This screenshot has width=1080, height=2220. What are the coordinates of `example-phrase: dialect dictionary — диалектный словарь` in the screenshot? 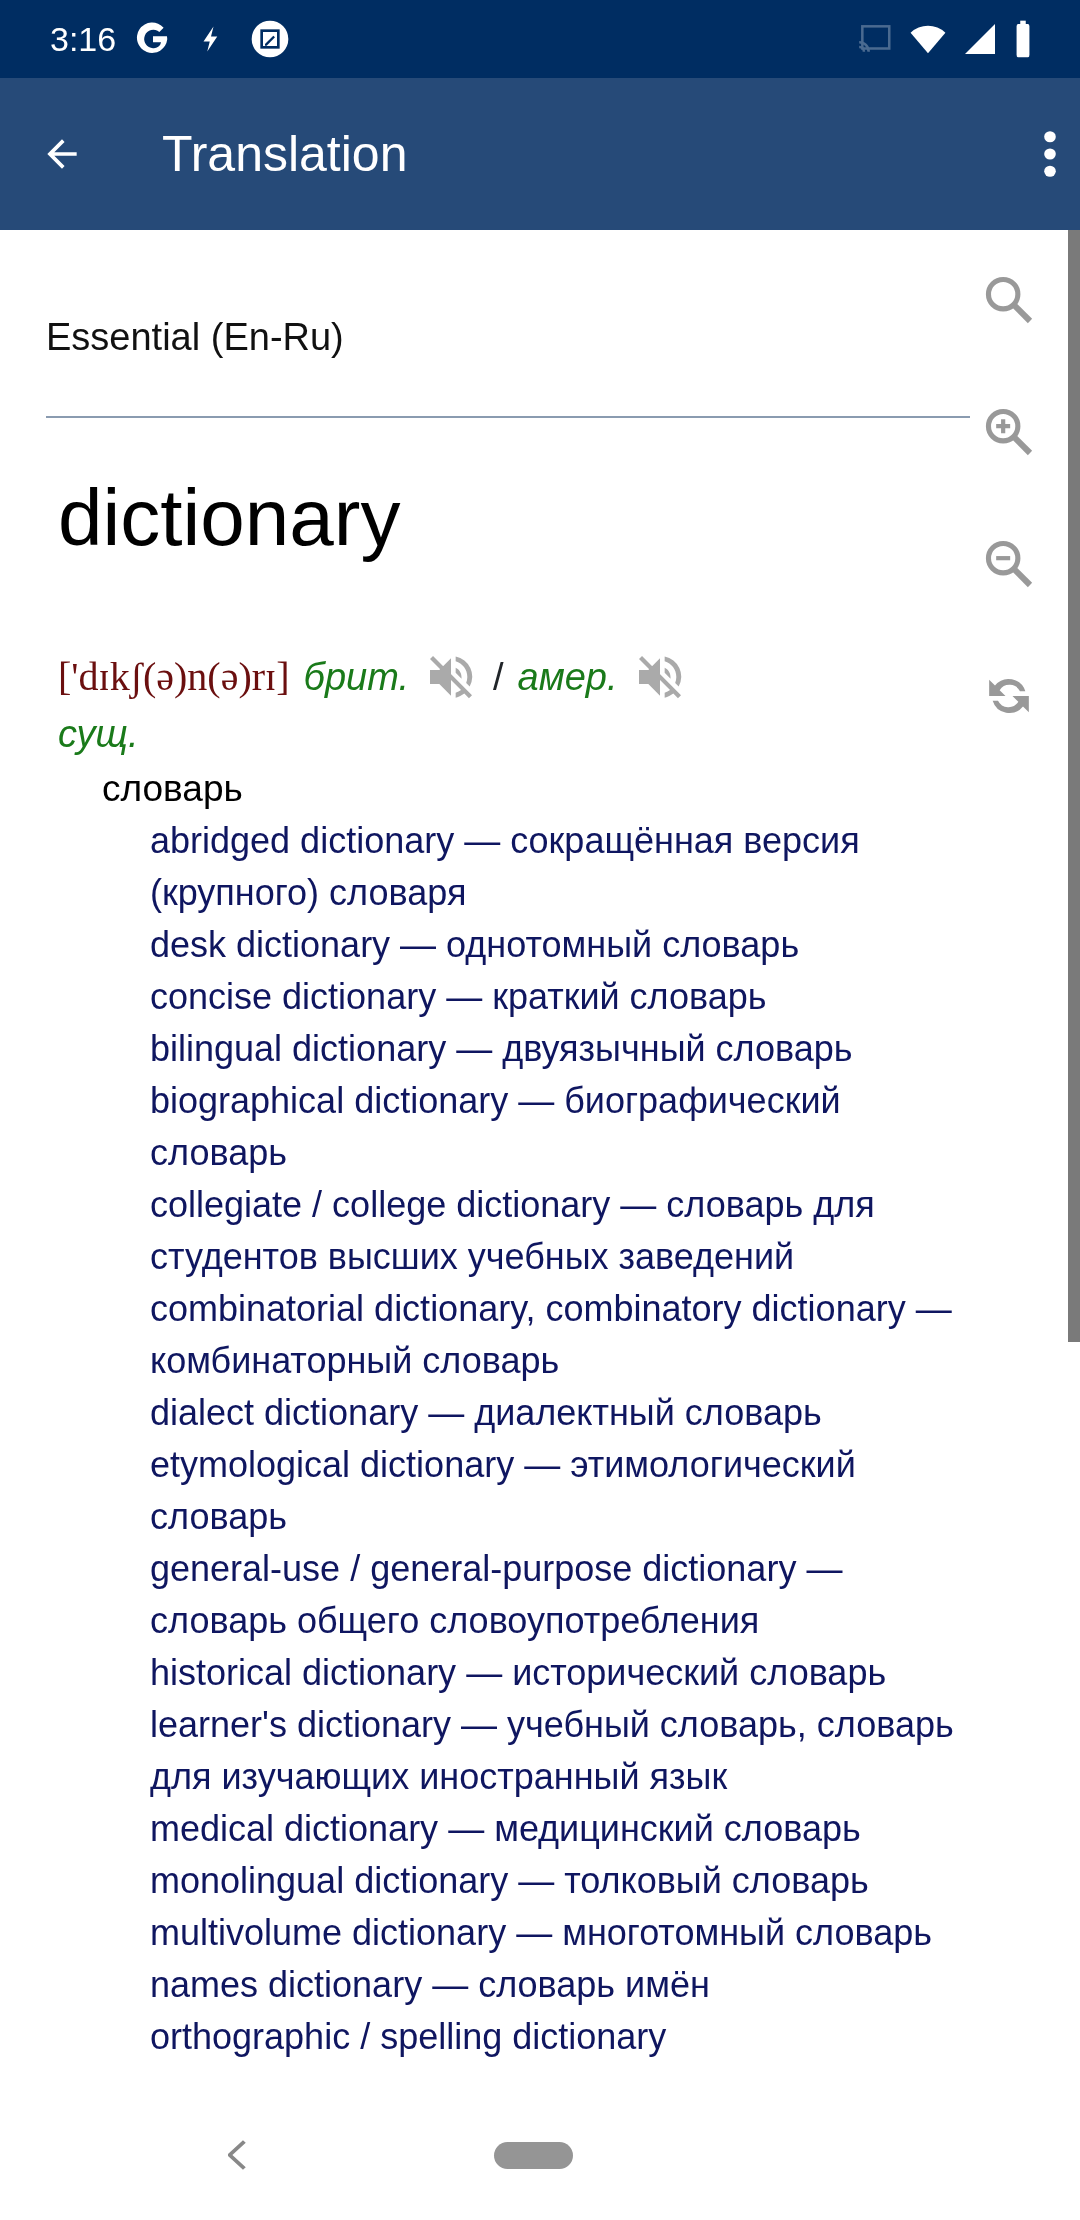 It's located at (486, 1413).